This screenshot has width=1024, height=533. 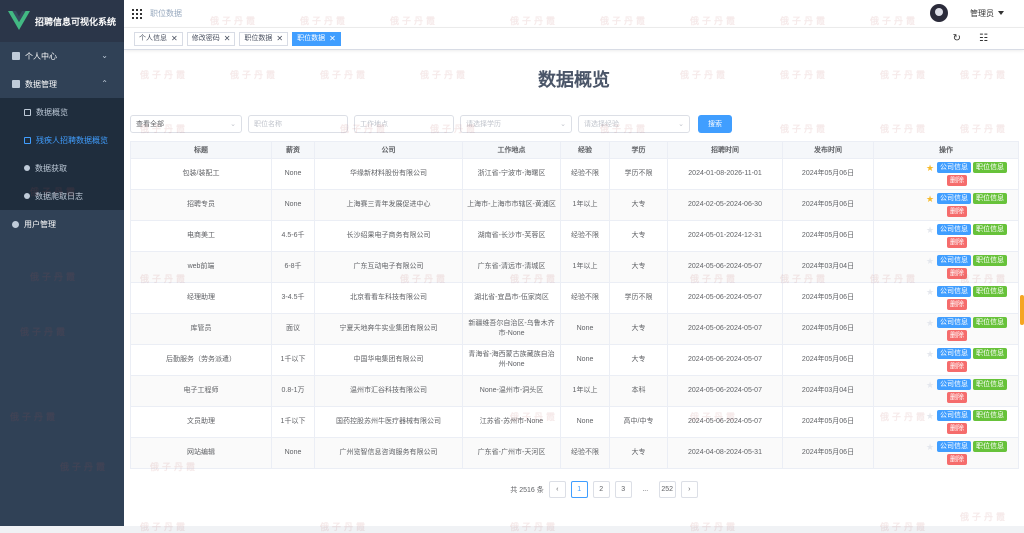 I want to click on cell-salary: 1千以下, so click(x=293, y=422).